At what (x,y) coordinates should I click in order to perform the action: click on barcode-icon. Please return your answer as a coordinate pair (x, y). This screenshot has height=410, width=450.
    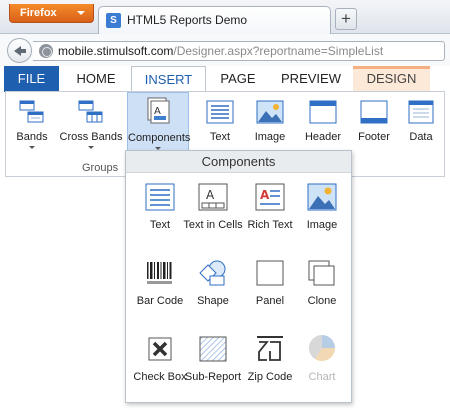
    Looking at the image, I should click on (159, 273).